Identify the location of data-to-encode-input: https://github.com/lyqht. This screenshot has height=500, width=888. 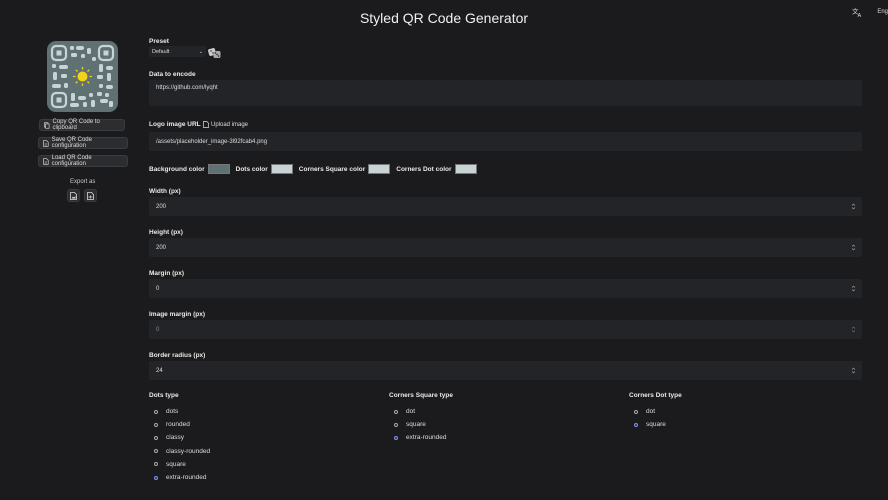
(505, 93).